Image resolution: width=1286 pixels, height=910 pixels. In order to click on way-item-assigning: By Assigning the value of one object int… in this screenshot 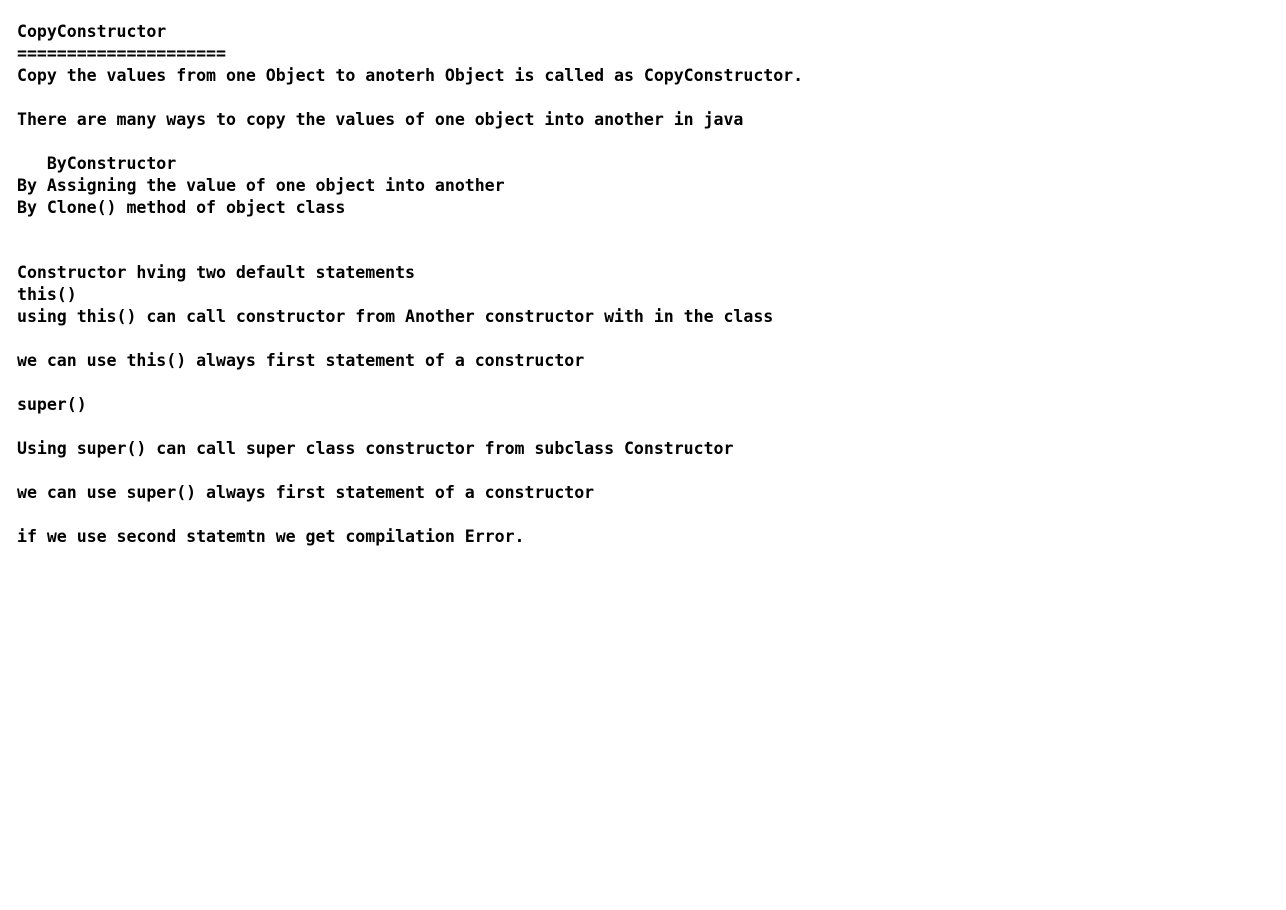, I will do `click(261, 185)`.